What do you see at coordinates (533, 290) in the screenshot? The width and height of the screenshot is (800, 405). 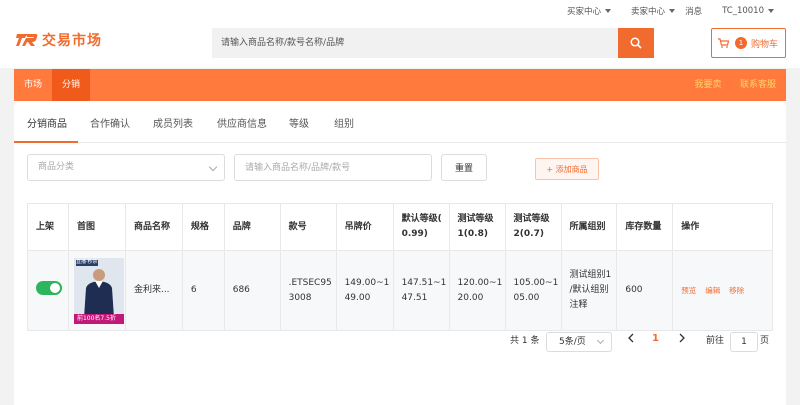 I see `cell-test-level-2: 105.00~1 05.00` at bounding box center [533, 290].